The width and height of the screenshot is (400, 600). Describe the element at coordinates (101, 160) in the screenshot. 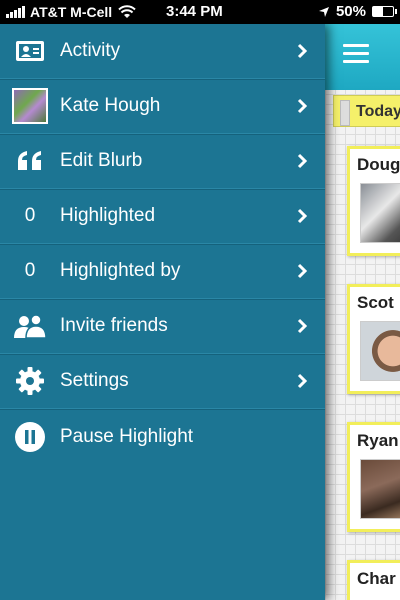

I see `menu-item-label: Edit Blurb` at that location.